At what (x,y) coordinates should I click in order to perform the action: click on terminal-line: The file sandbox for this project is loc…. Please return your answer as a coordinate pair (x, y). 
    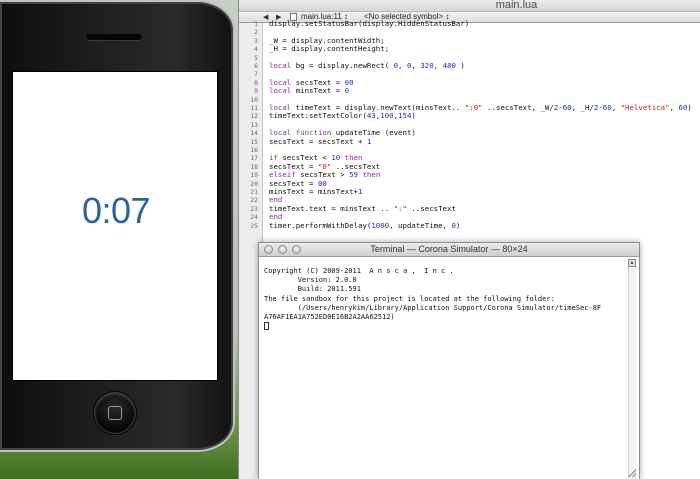
    Looking at the image, I should click on (409, 298).